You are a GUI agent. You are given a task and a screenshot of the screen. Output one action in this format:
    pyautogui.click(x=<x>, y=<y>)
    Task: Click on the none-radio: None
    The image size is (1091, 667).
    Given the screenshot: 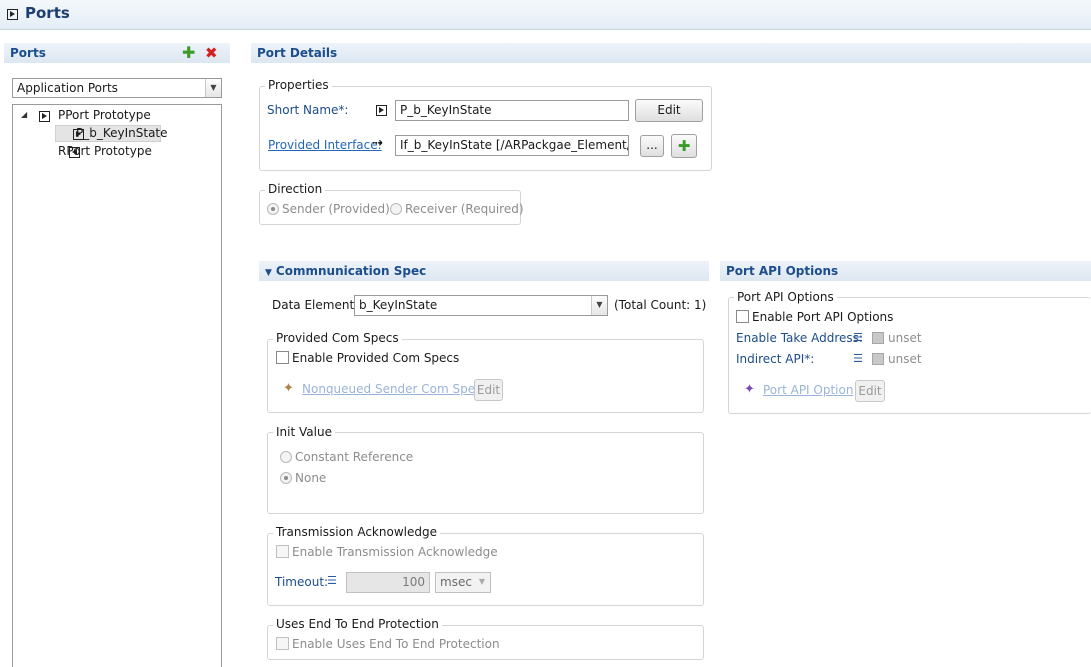 What is the action you would take?
    pyautogui.click(x=303, y=478)
    